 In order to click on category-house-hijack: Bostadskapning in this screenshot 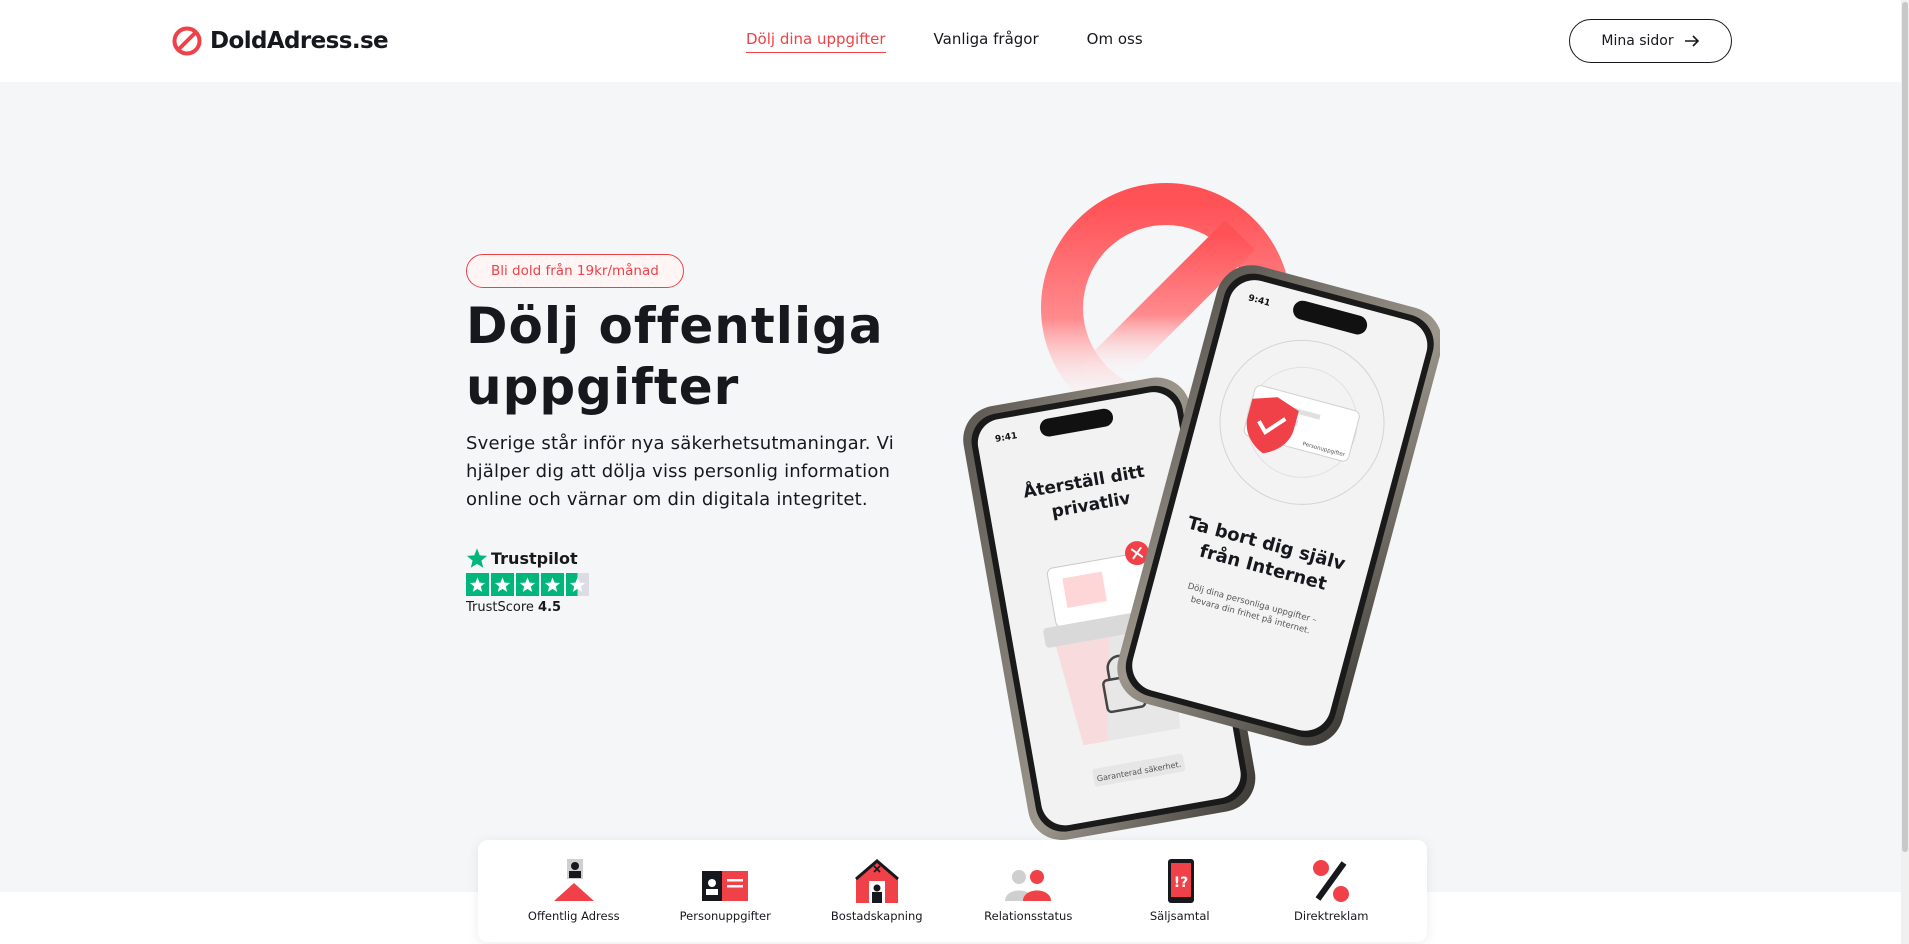, I will do `click(877, 891)`.